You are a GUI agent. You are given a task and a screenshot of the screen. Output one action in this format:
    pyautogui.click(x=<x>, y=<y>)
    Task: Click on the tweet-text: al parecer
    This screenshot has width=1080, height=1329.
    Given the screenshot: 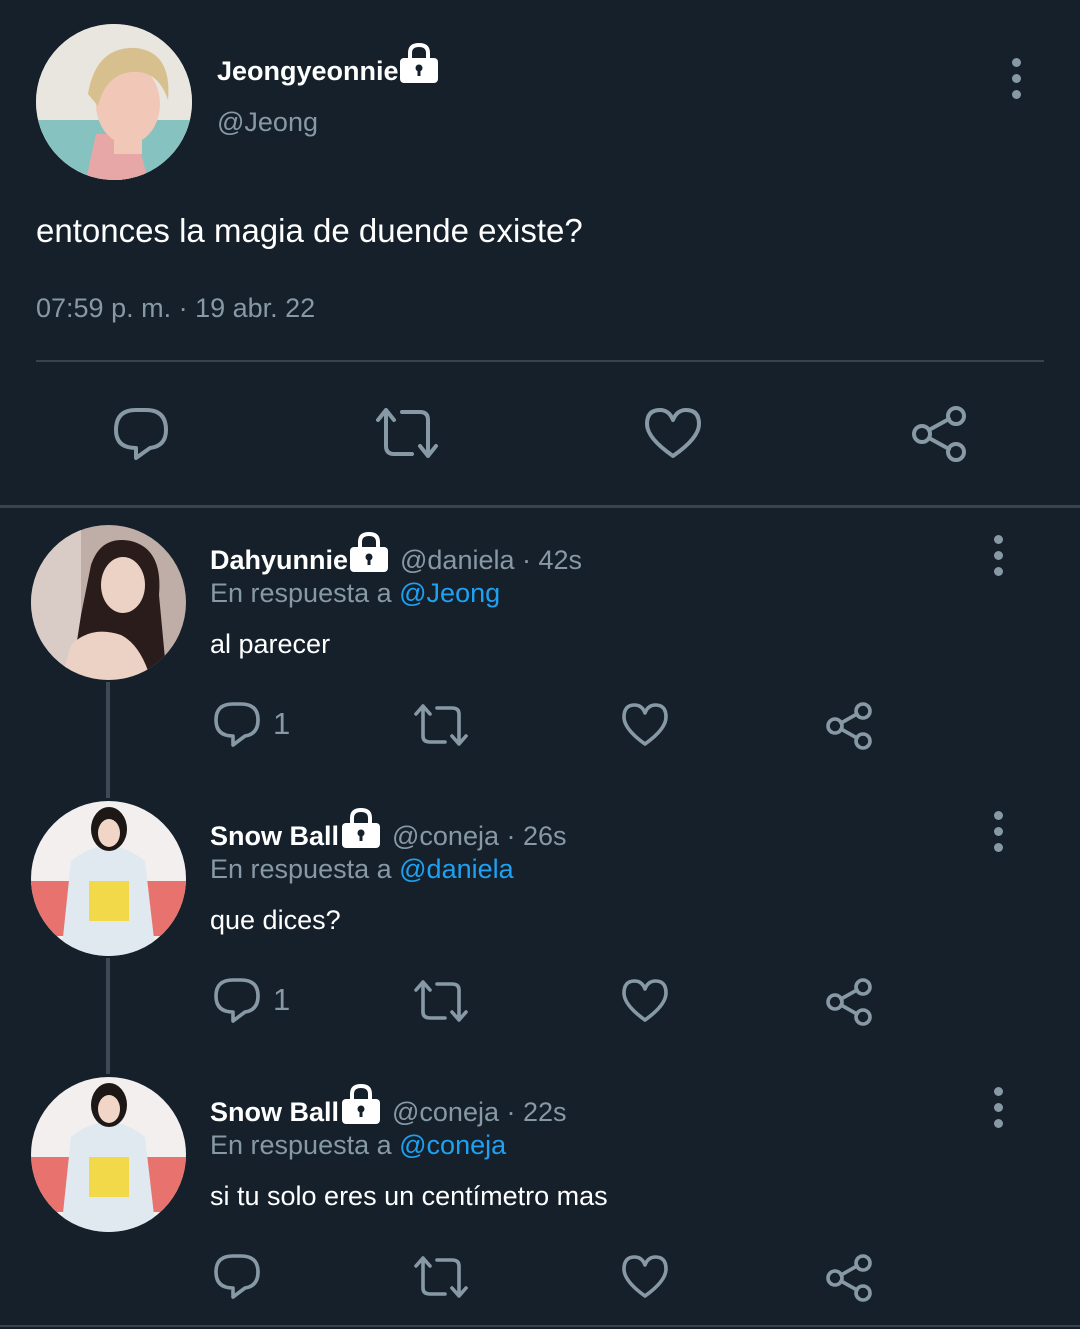 What is the action you would take?
    pyautogui.click(x=270, y=644)
    